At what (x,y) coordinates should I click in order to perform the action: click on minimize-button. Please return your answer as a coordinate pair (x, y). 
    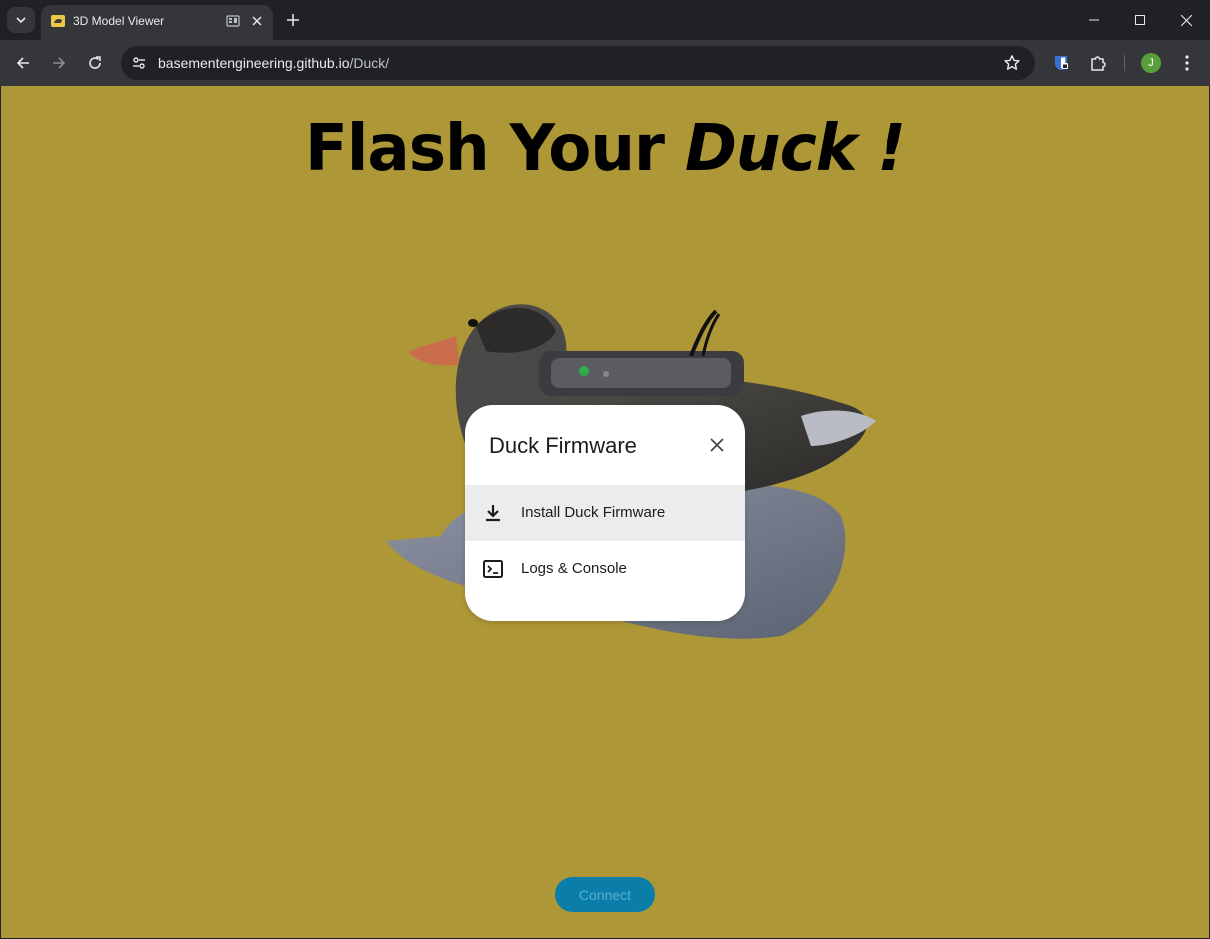
    Looking at the image, I should click on (1094, 20).